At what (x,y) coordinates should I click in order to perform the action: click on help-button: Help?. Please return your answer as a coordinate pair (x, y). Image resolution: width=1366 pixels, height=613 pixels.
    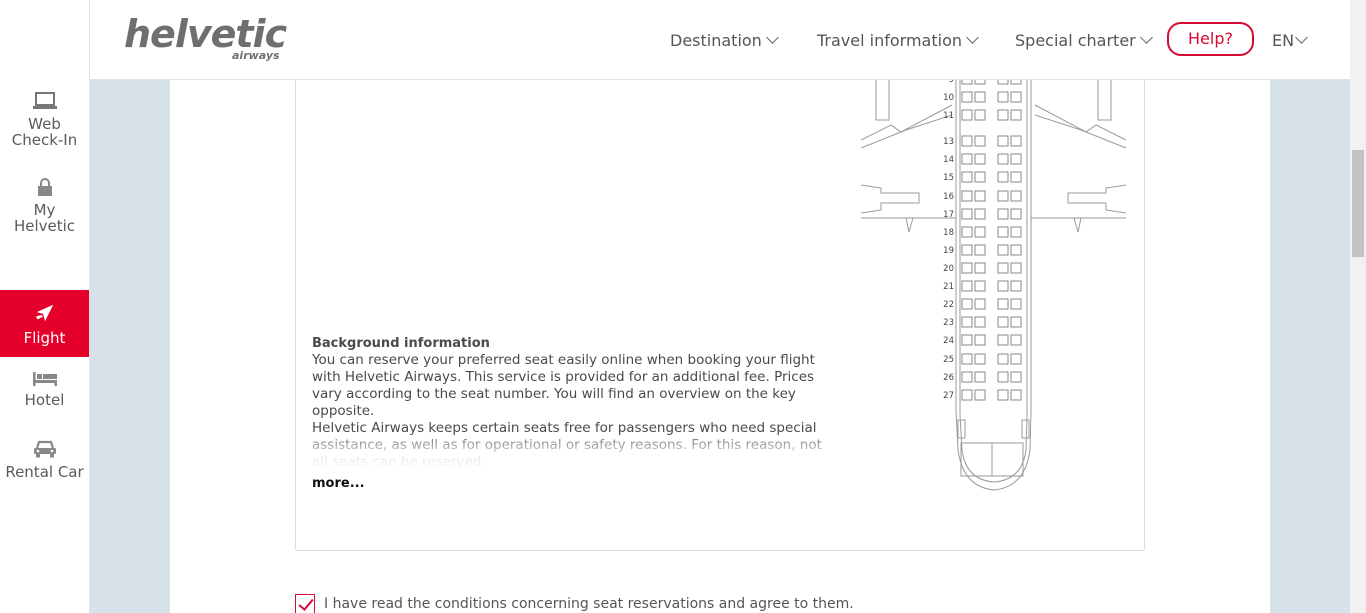
    Looking at the image, I should click on (1210, 39).